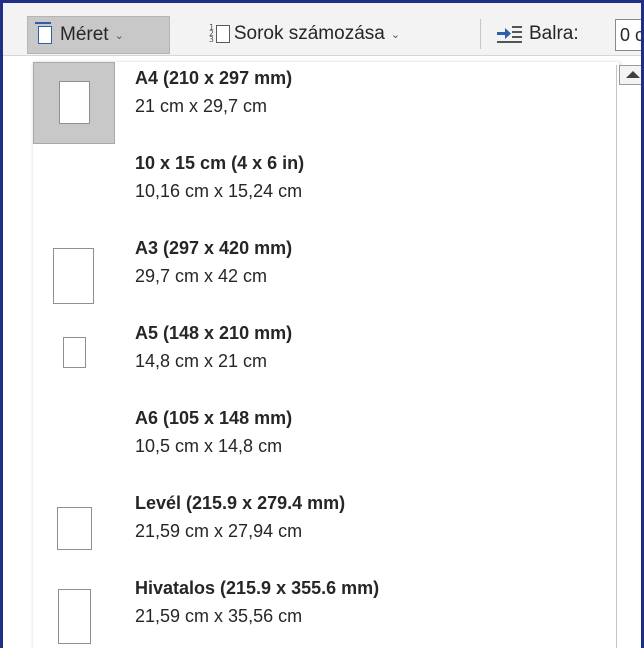 Image resolution: width=644 pixels, height=648 pixels. What do you see at coordinates (220, 163) in the screenshot?
I see `paper-size-name: 10 x 15 cm (4 x 6 in)` at bounding box center [220, 163].